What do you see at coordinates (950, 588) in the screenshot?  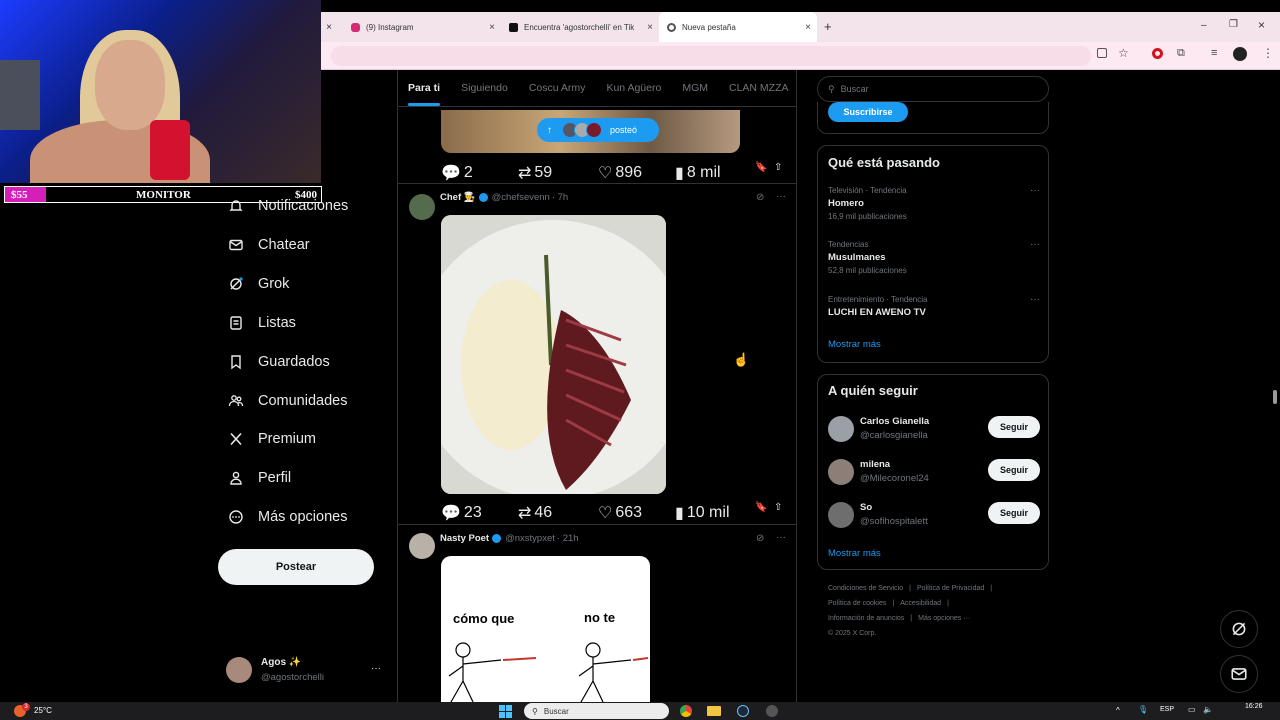 I see `footer-link: Política de Privacidad` at bounding box center [950, 588].